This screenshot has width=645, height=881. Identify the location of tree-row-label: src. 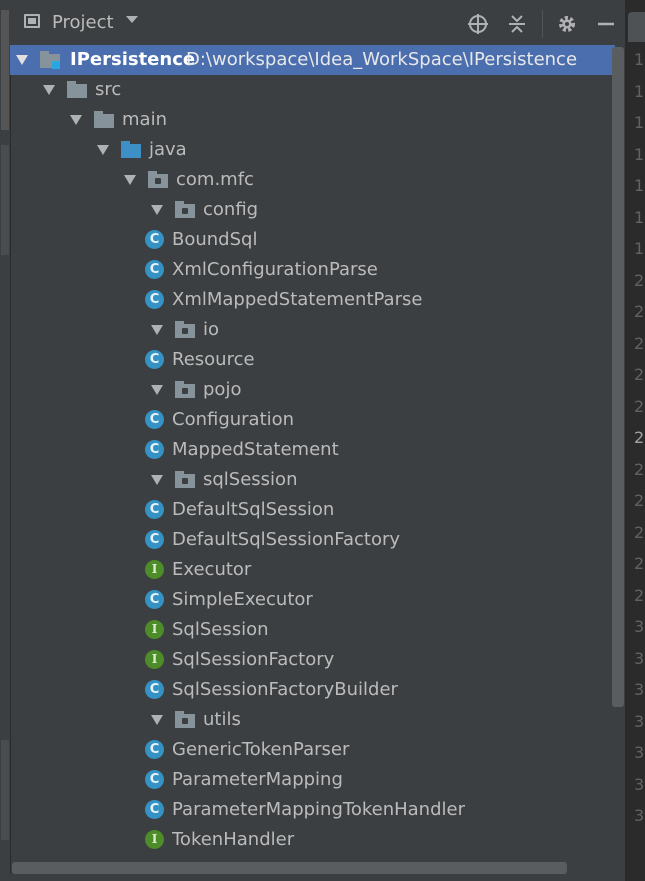
(108, 89).